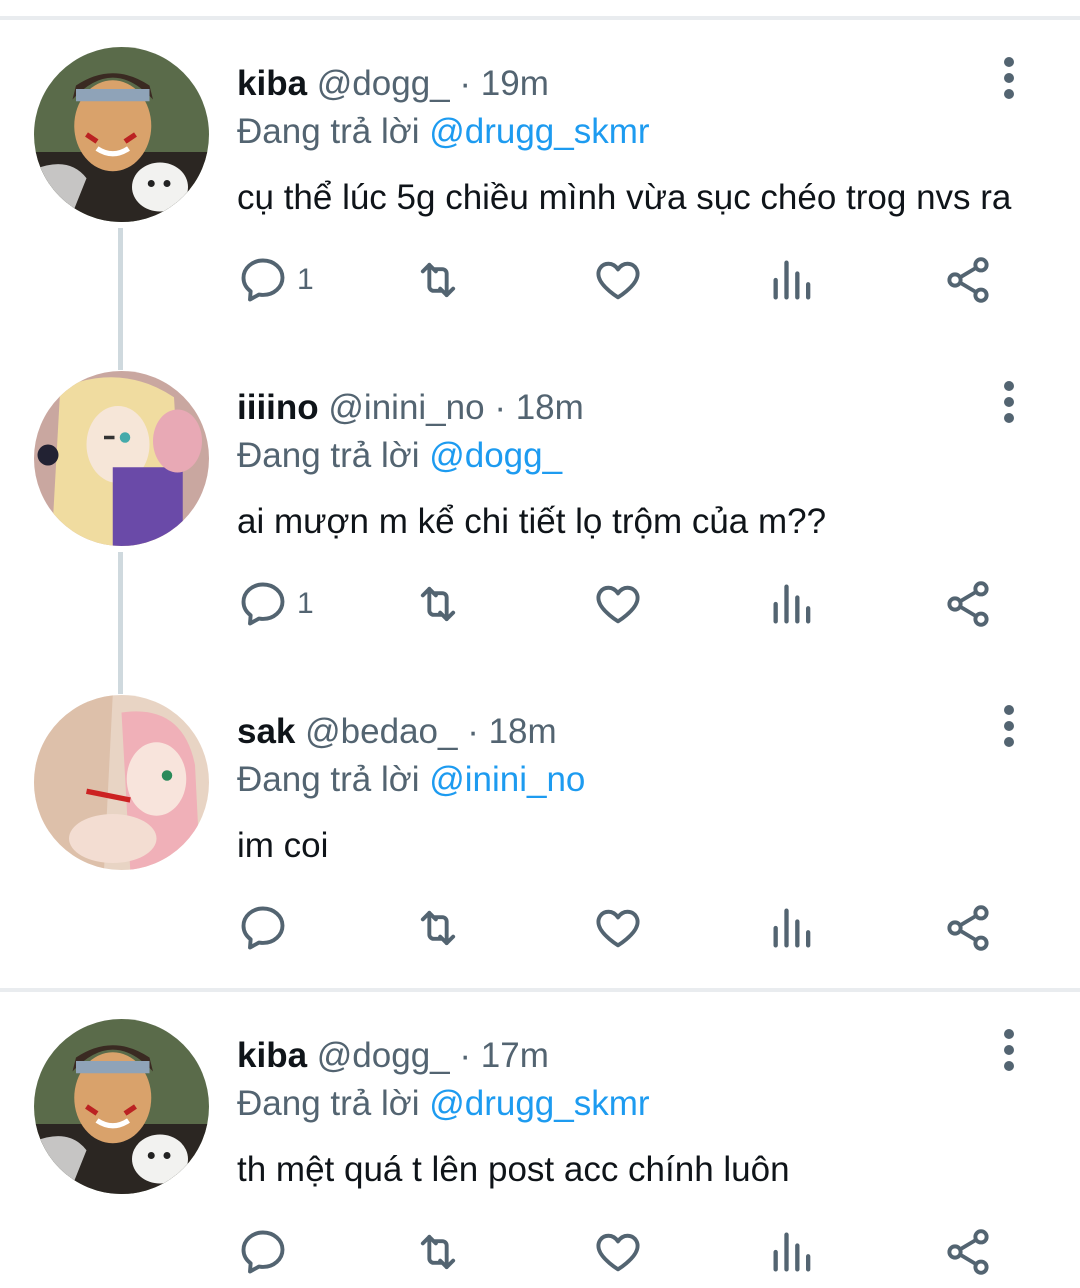  Describe the element at coordinates (532, 521) in the screenshot. I see `tweet-text: ai mượn m kể chi tiết lọ trộm của m??` at that location.